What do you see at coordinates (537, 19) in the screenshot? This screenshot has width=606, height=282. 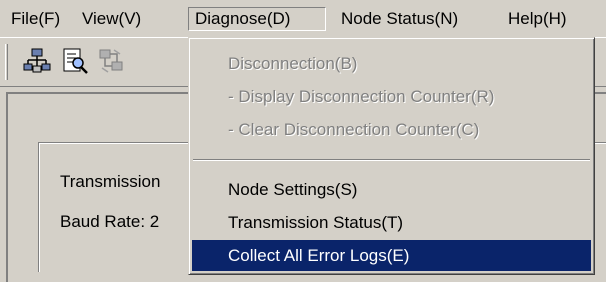 I see `menu-help: Help(H)` at bounding box center [537, 19].